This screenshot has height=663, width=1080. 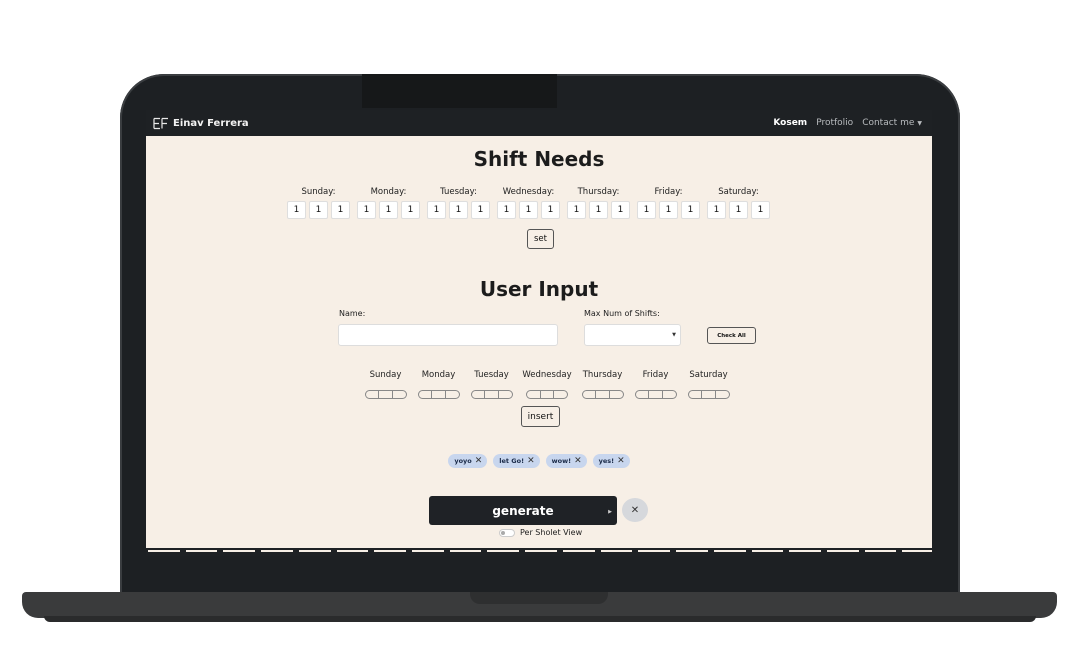 What do you see at coordinates (834, 123) in the screenshot?
I see `nav-link-protfolio: Protfolio` at bounding box center [834, 123].